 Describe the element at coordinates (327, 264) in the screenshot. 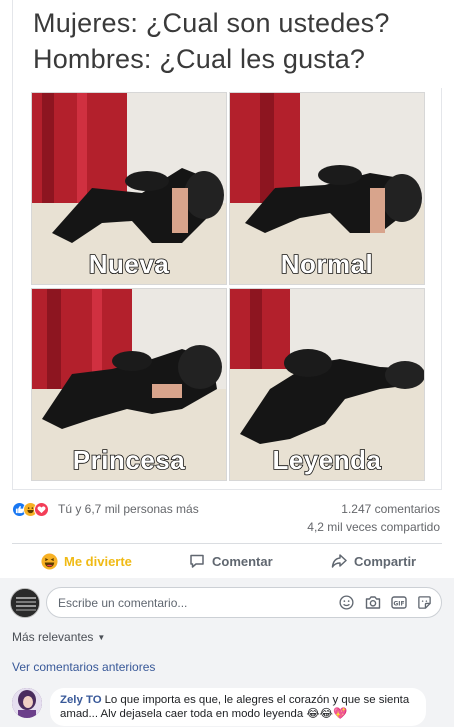

I see `panel-label: Normal` at that location.